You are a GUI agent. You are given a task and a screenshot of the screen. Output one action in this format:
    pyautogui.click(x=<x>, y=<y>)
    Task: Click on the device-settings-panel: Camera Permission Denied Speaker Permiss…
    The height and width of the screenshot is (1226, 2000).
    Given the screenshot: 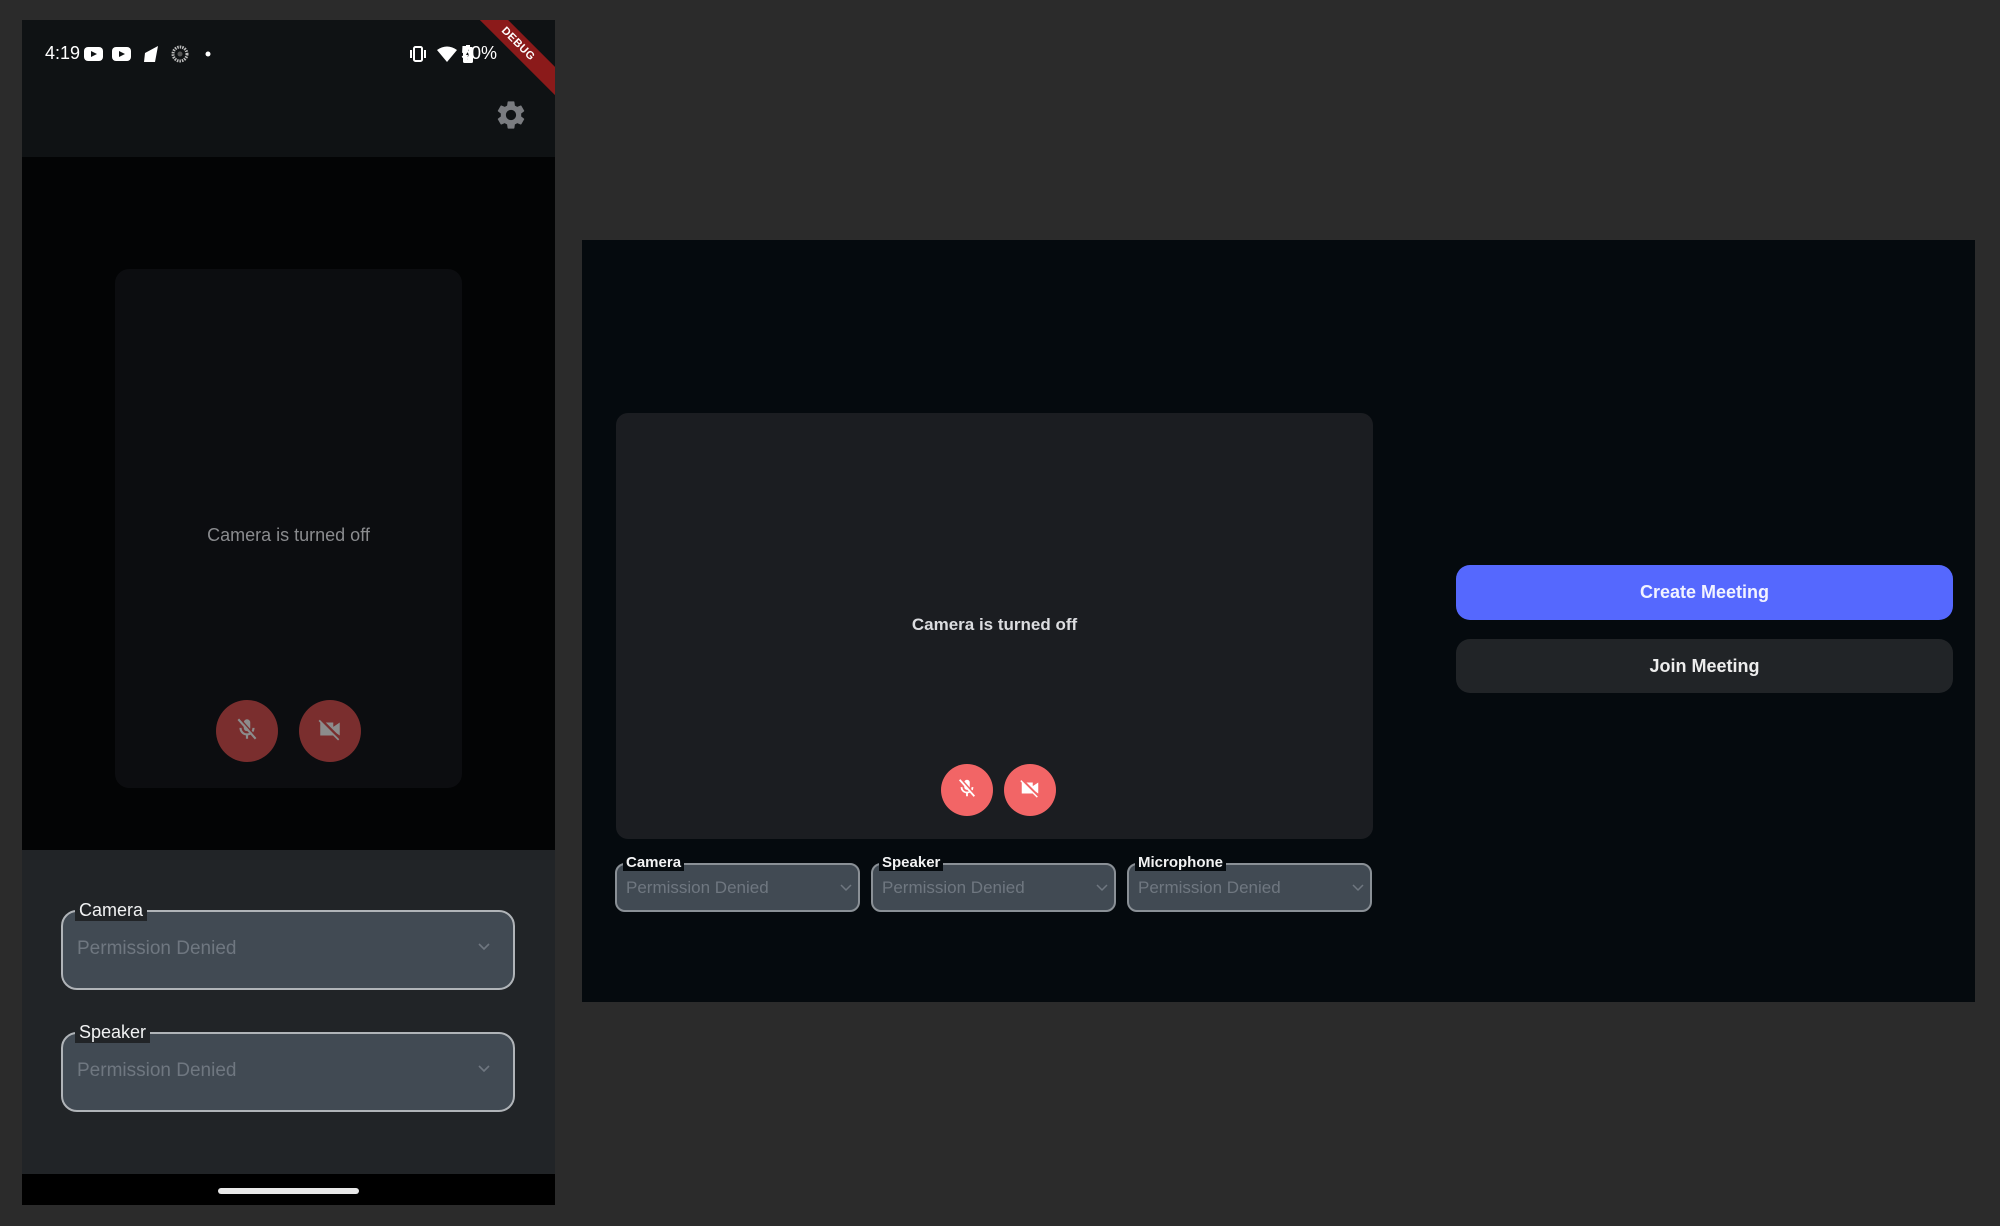 What is the action you would take?
    pyautogui.click(x=288, y=1012)
    